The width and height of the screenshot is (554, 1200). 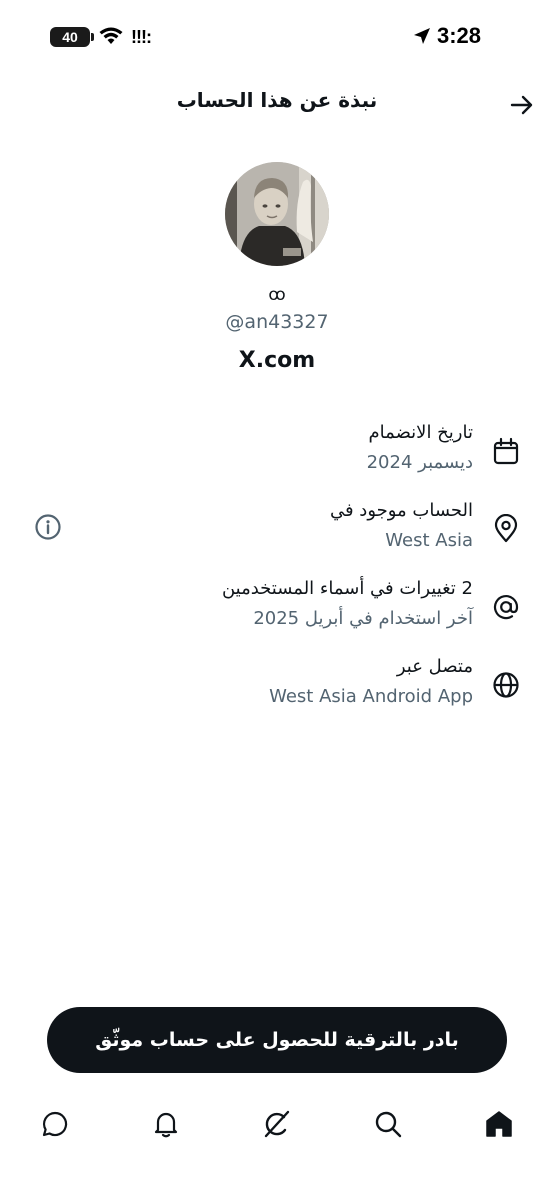 I want to click on notifications-icon, so click(x=166, y=1125).